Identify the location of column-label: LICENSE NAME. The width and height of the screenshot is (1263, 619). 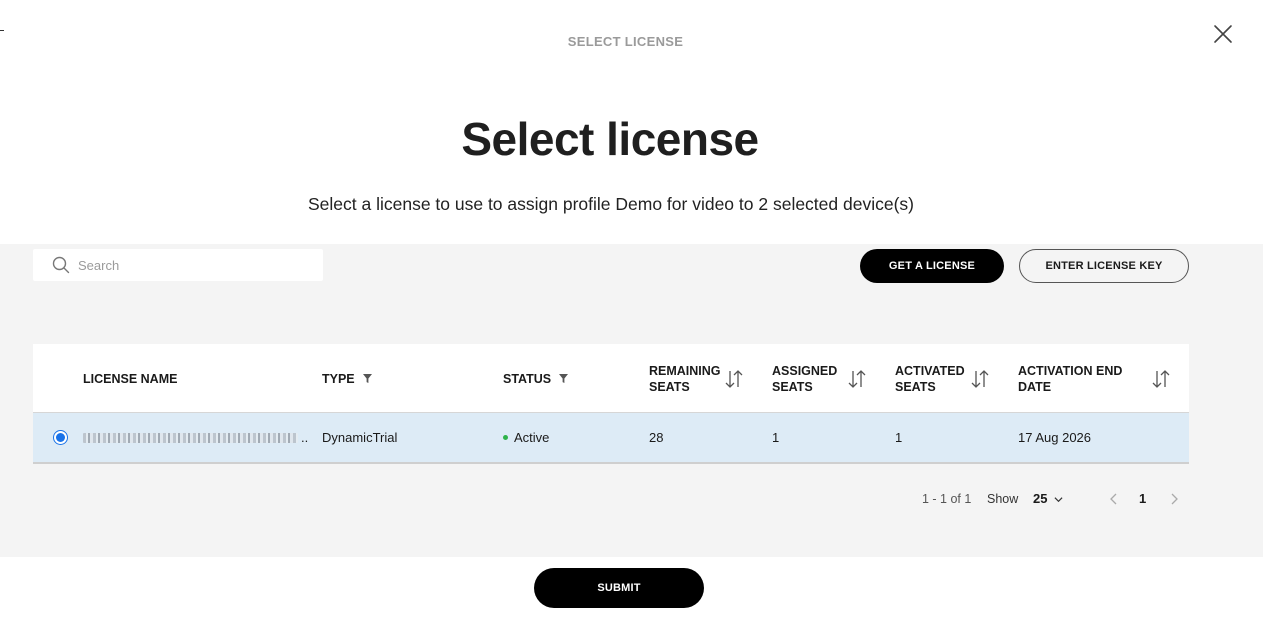
(130, 378).